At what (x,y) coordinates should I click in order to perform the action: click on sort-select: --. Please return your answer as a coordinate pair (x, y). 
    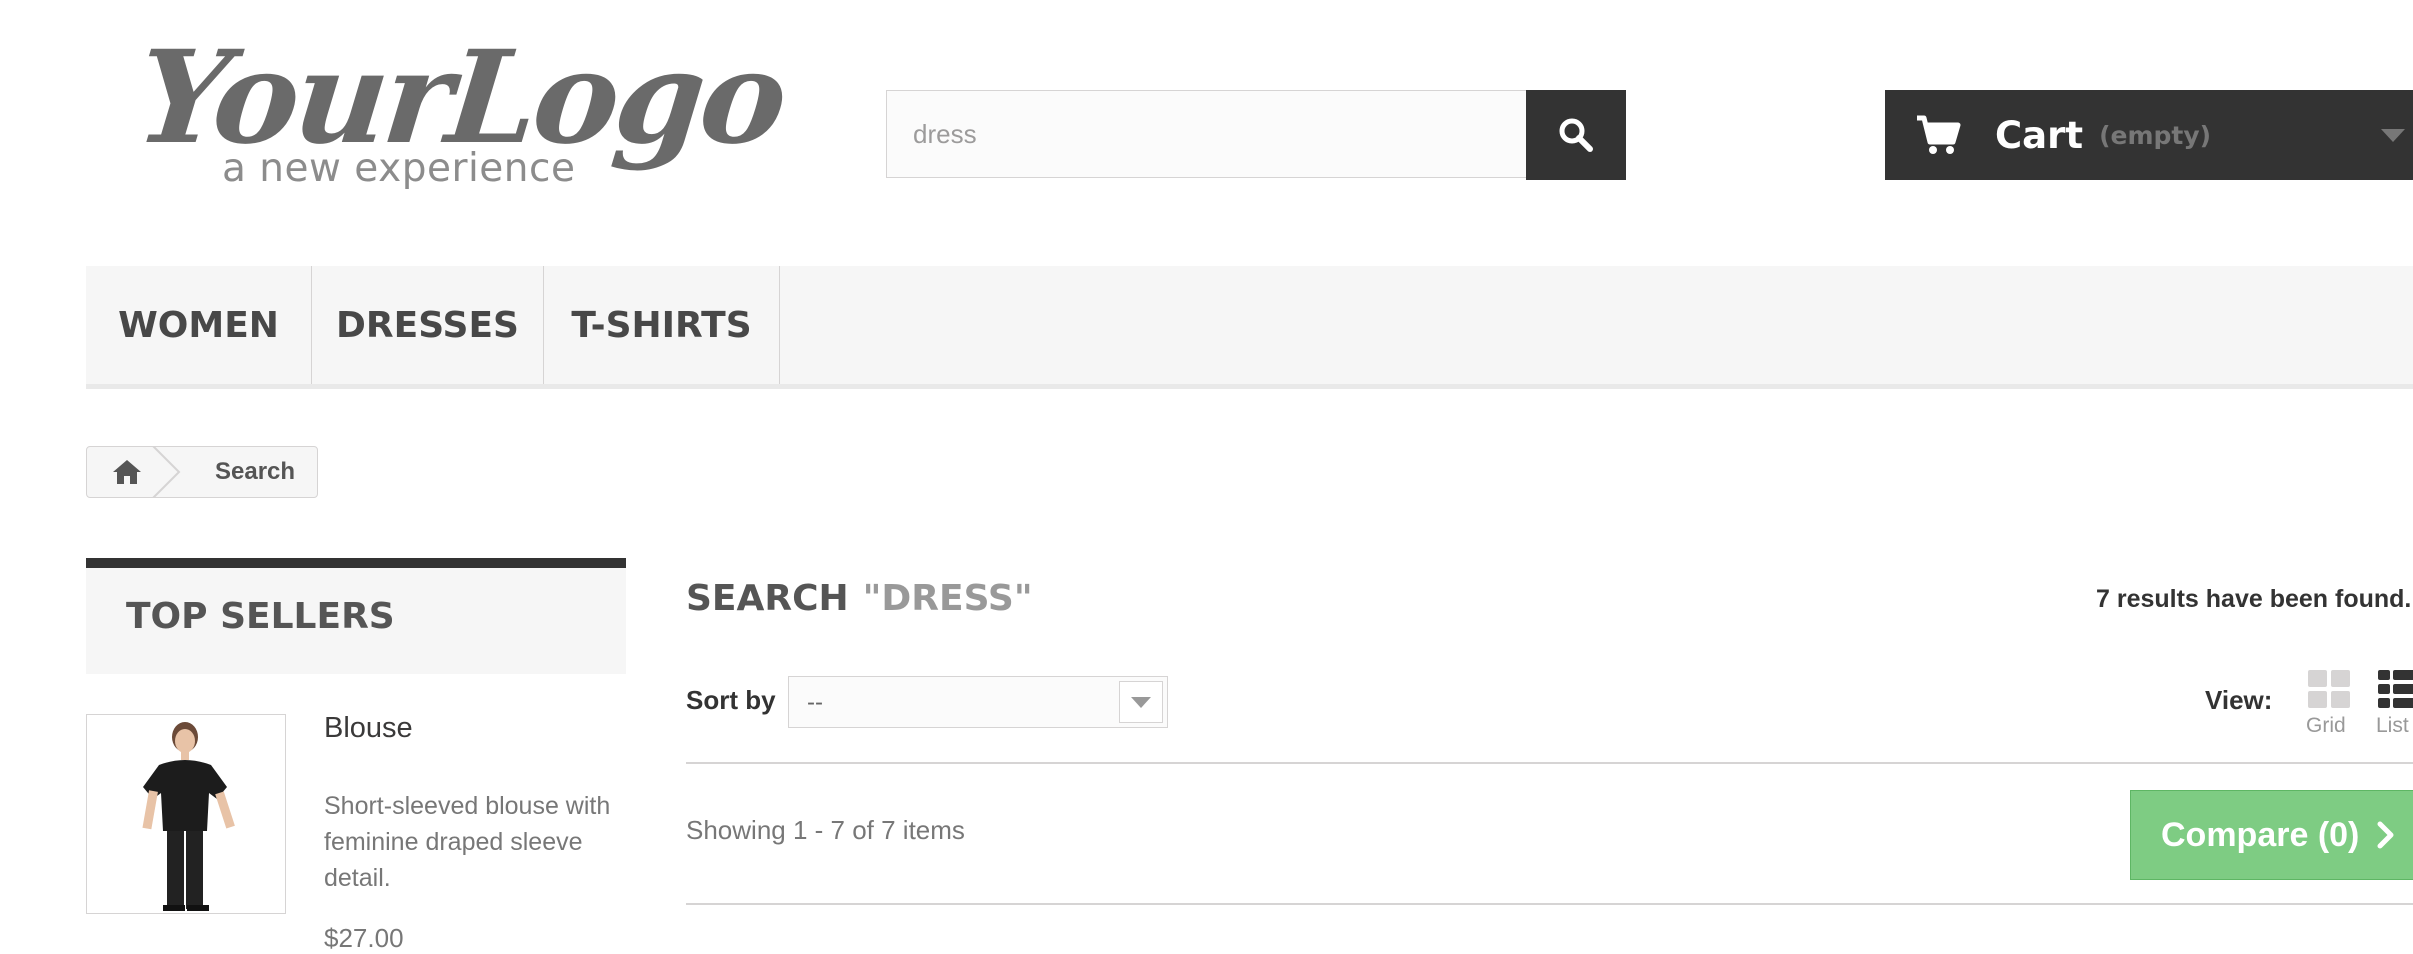
    Looking at the image, I should click on (978, 702).